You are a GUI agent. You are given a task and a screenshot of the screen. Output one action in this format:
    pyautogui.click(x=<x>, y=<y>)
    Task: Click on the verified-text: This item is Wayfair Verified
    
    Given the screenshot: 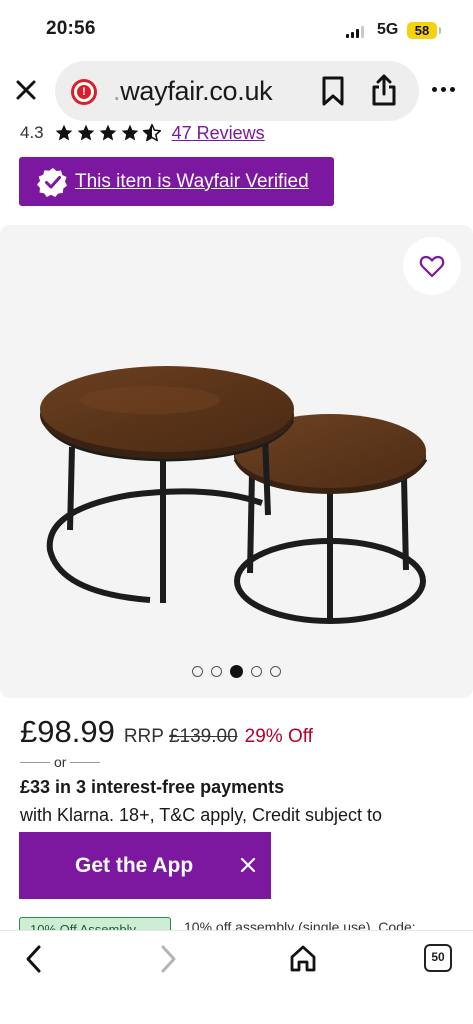 What is the action you would take?
    pyautogui.click(x=192, y=181)
    